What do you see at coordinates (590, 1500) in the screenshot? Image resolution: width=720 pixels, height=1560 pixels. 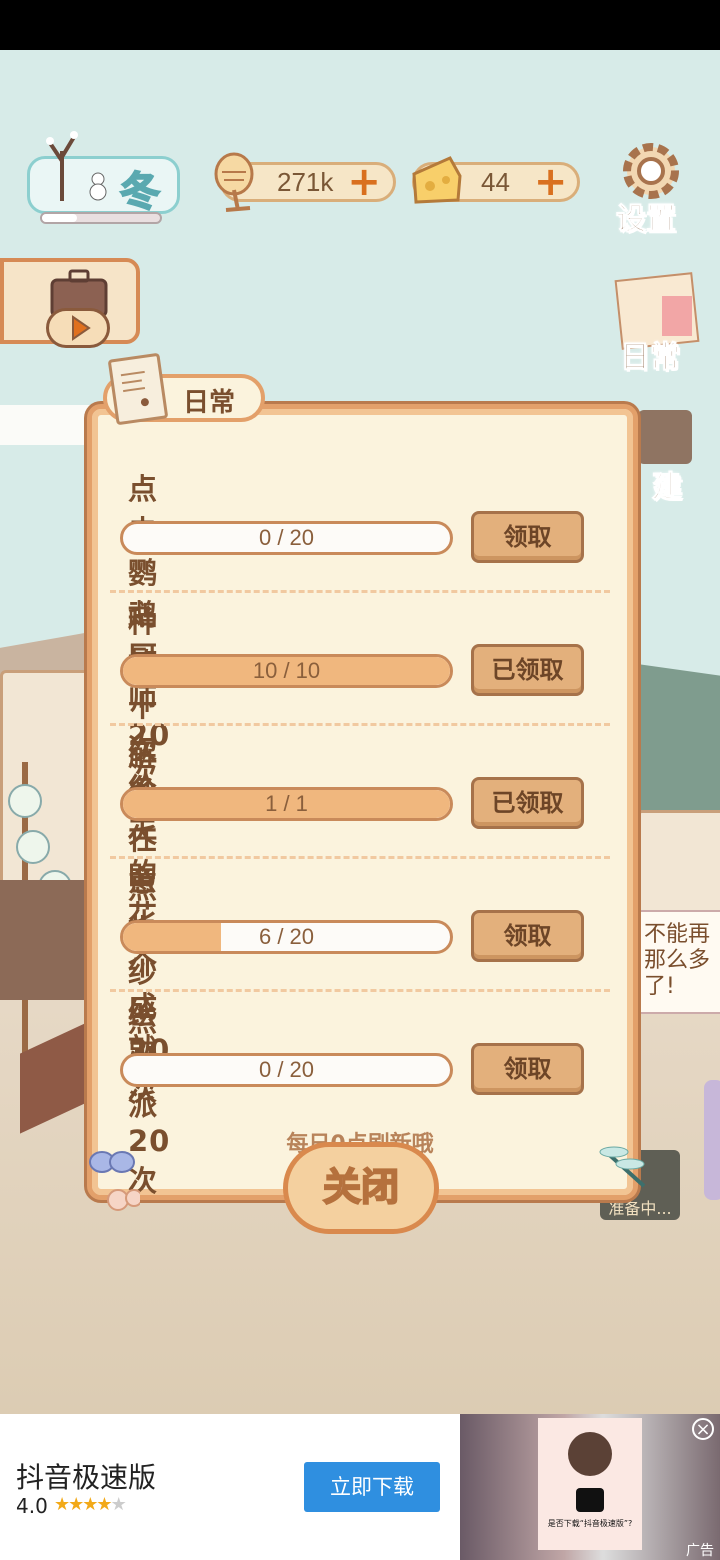 I see `tiktok-logo-icon` at bounding box center [590, 1500].